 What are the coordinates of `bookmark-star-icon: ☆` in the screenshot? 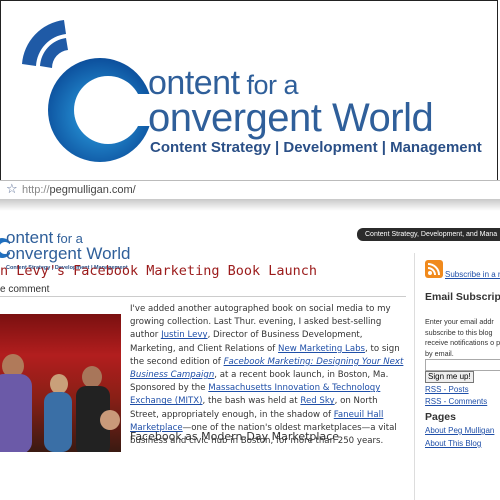 It's located at (12, 190).